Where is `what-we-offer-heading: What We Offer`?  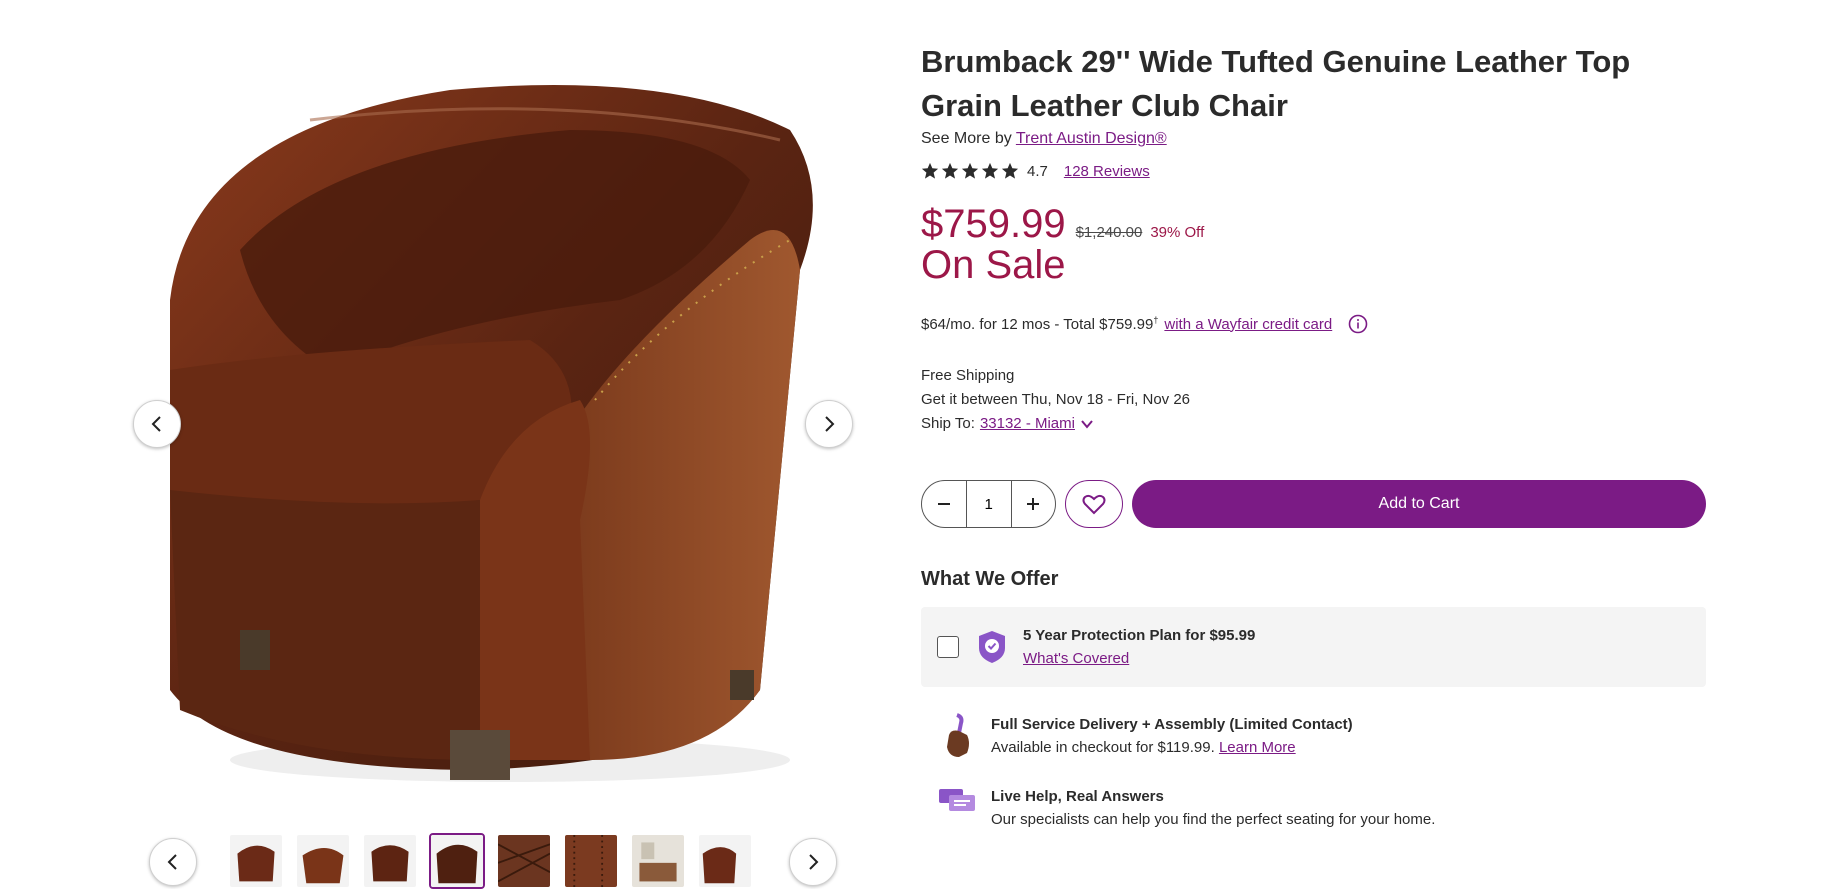
what-we-offer-heading: What We Offer is located at coordinates (990, 579).